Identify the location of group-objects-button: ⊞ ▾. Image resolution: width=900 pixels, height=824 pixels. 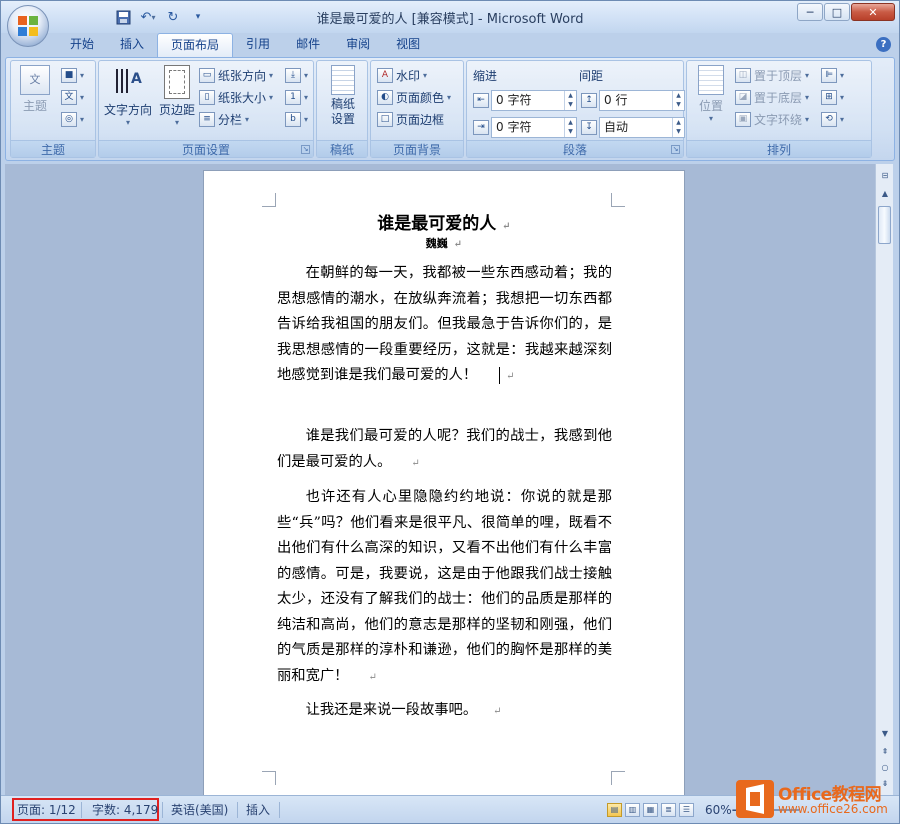
(832, 97).